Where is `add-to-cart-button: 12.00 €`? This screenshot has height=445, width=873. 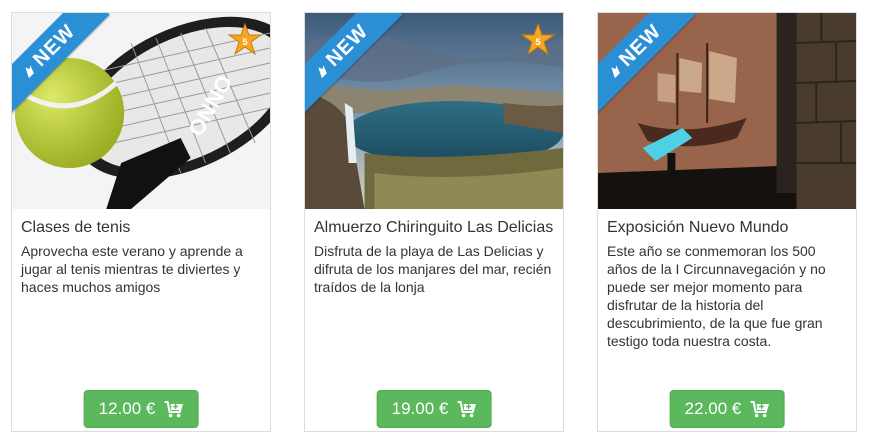 add-to-cart-button: 12.00 € is located at coordinates (141, 409).